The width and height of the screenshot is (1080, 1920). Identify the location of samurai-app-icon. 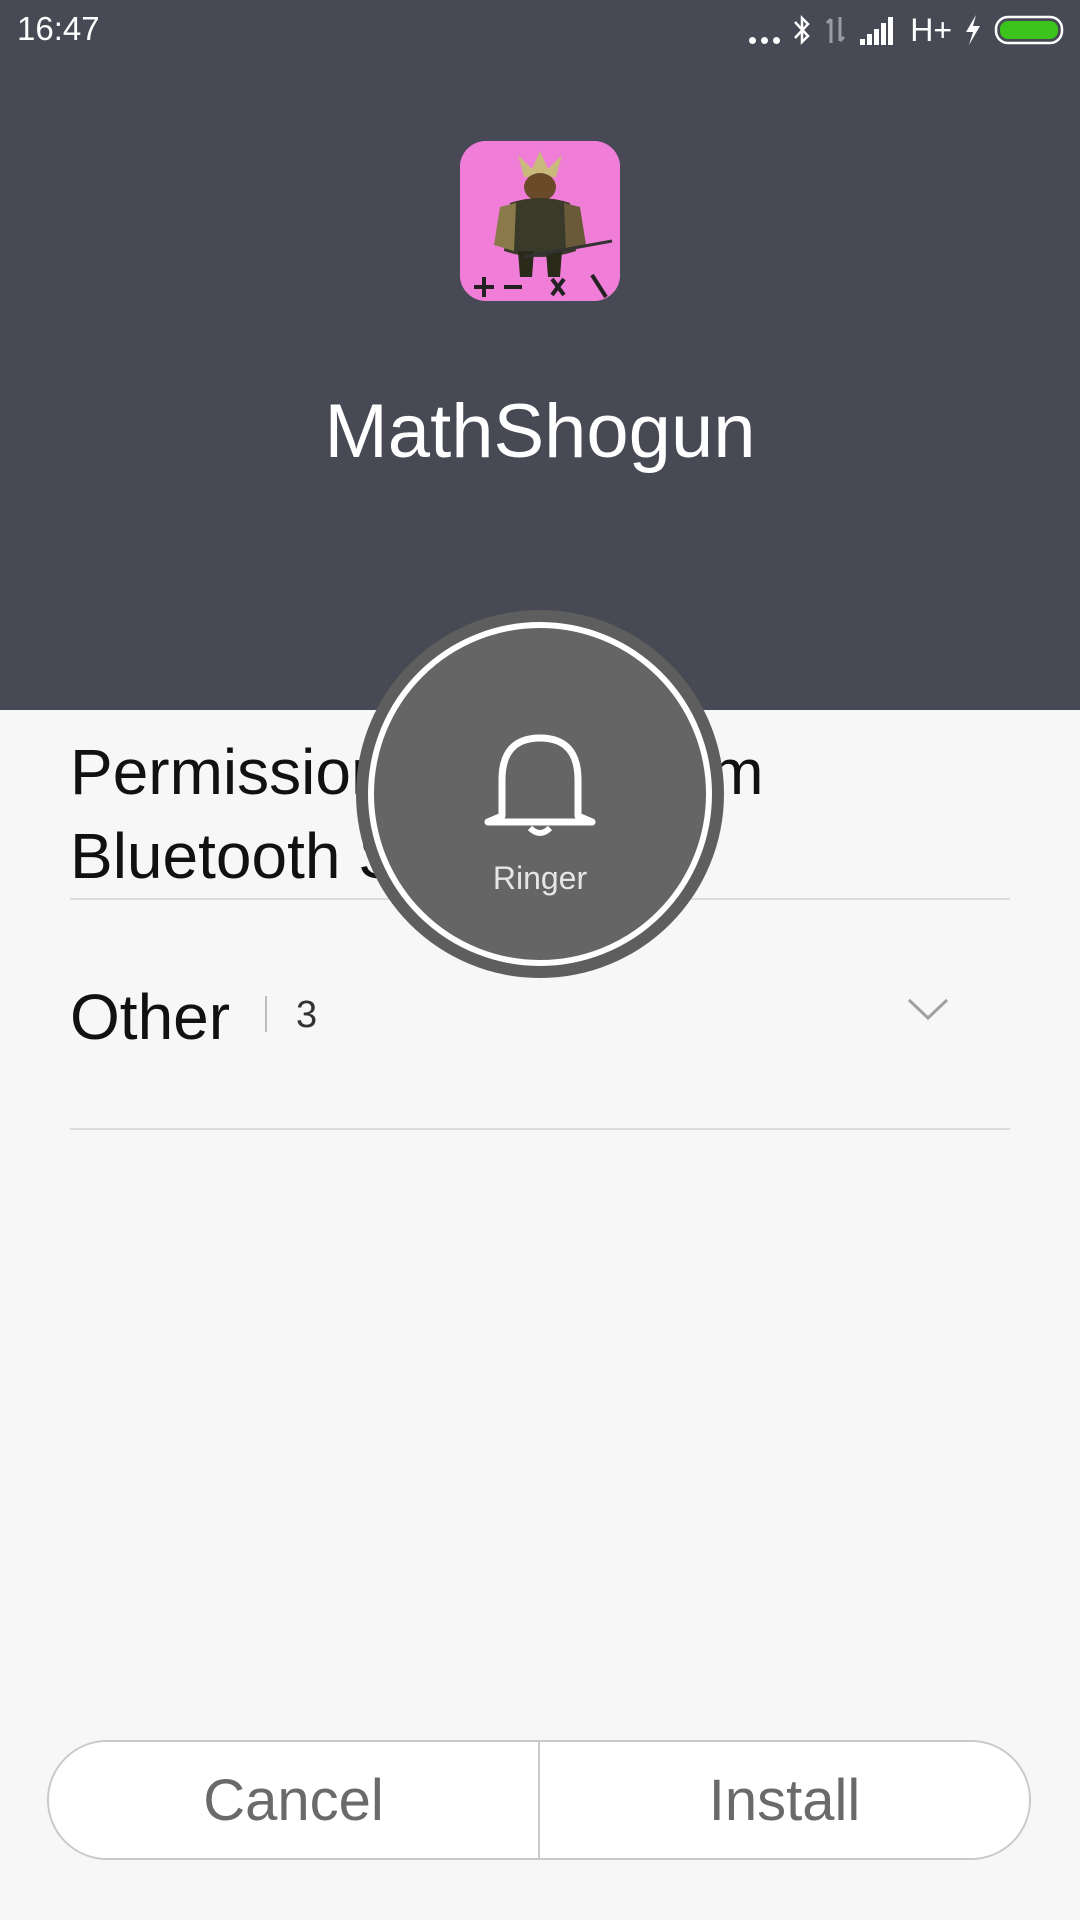
(540, 221).